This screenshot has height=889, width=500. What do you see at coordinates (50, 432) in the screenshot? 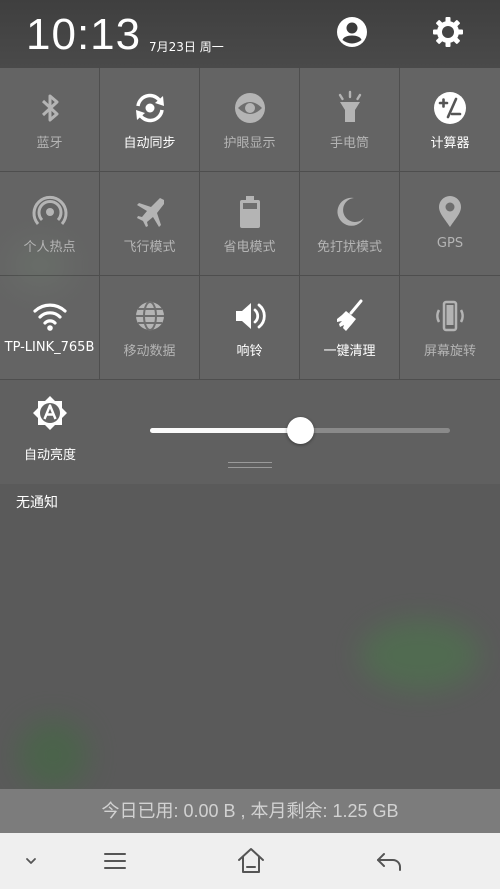
I see `auto-brightness-toggle: 自动亮度` at bounding box center [50, 432].